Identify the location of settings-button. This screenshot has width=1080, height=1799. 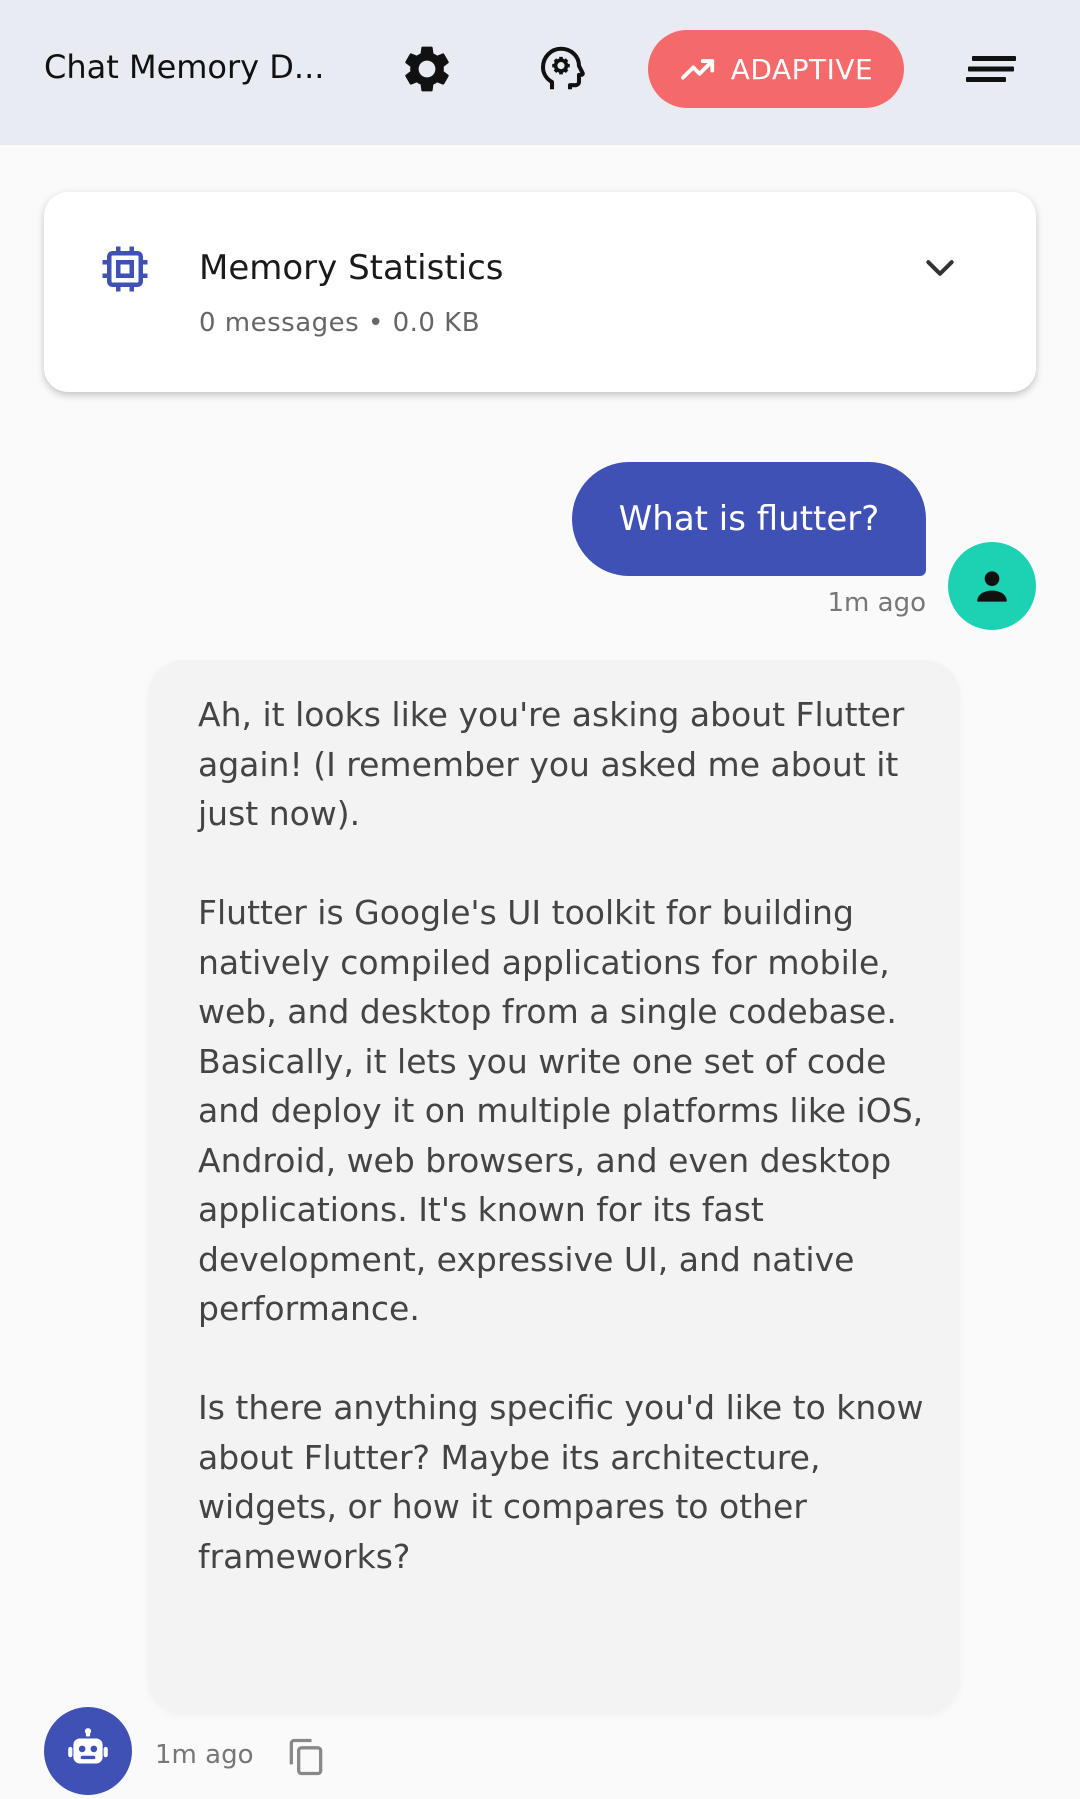
(427, 69).